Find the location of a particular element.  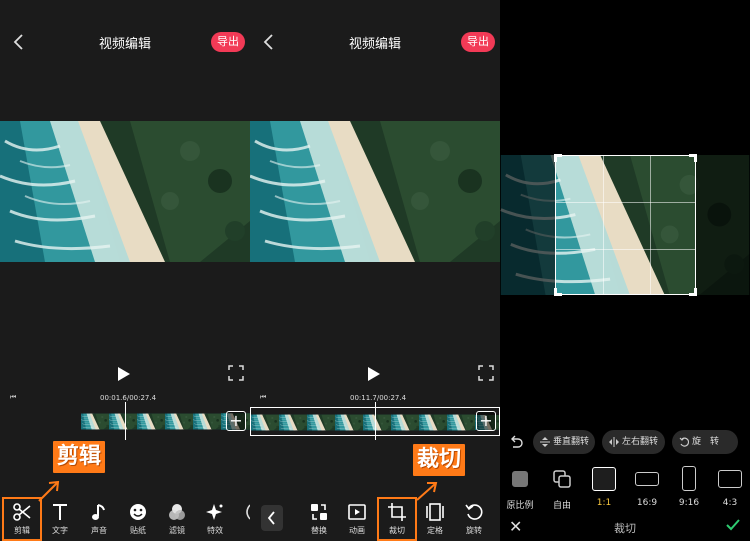

toolbar: 剪辑 文字 声音 贴纸 滤镜 特效 is located at coordinates (125, 519).